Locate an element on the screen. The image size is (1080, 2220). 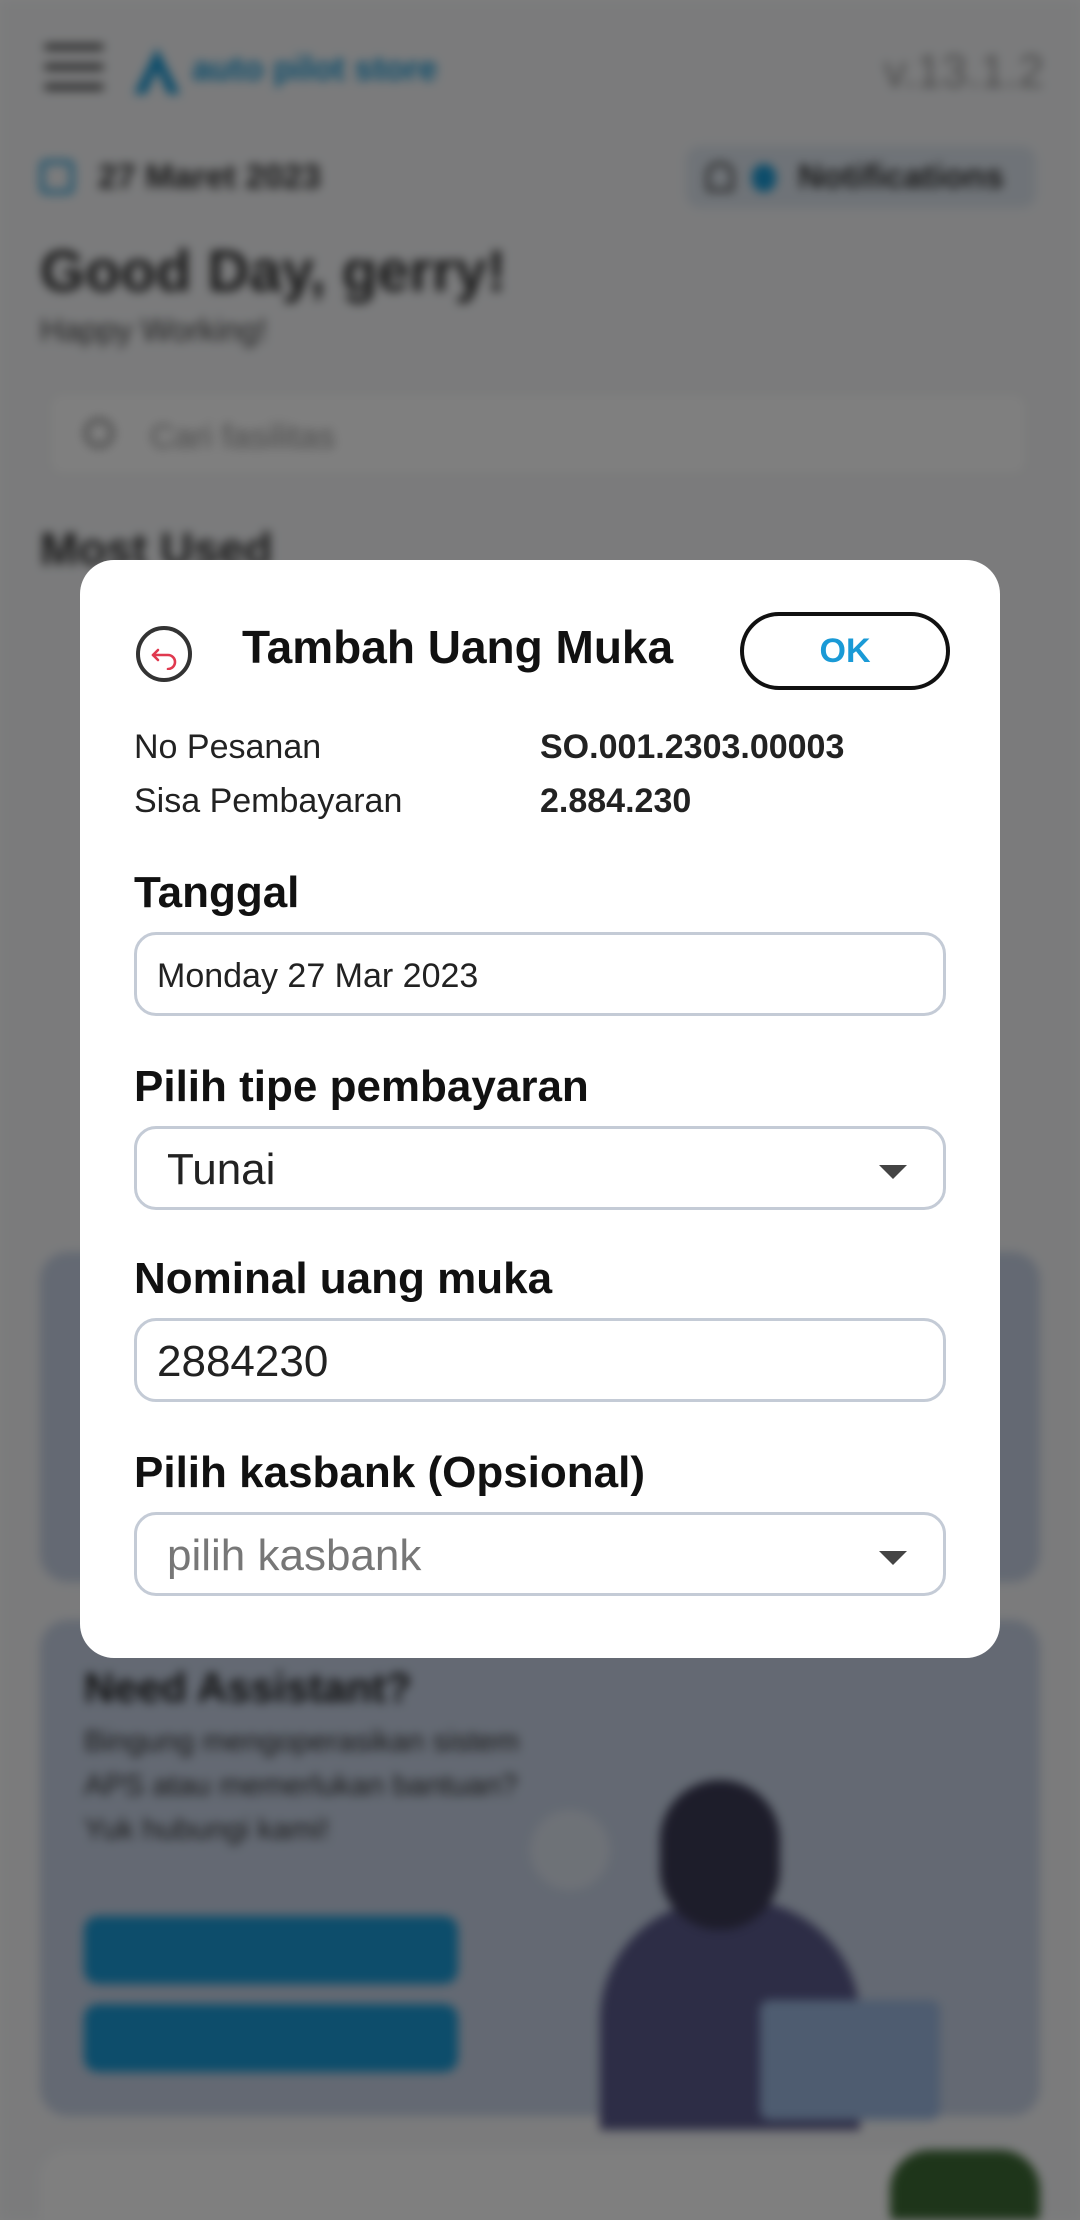
kasbank-dropdown: pilih kasbank is located at coordinates (540, 1554).